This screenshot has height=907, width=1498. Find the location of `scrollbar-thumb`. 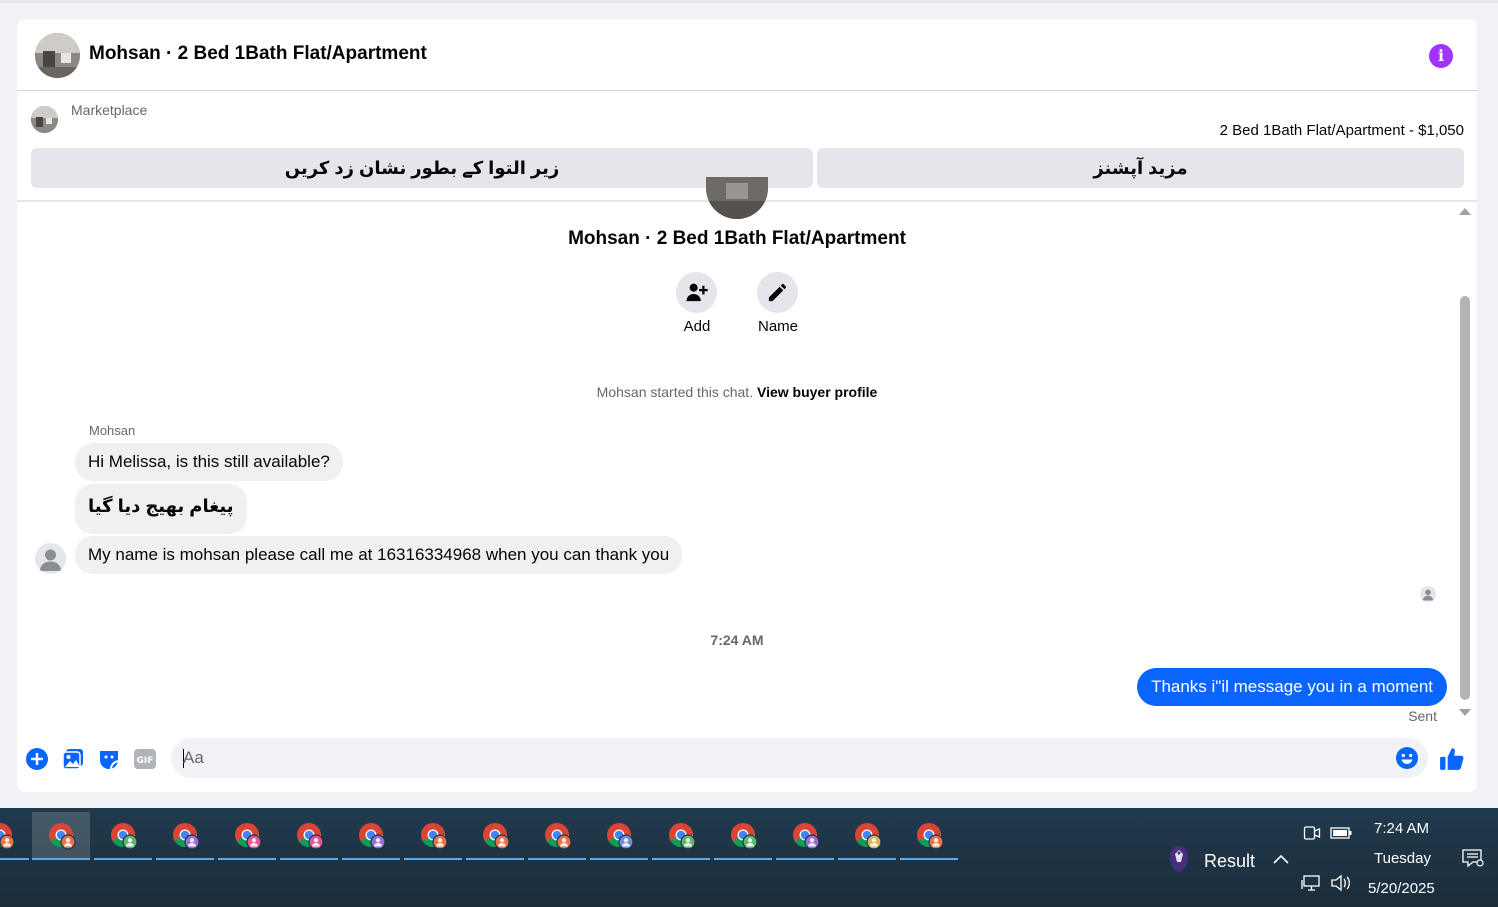

scrollbar-thumb is located at coordinates (1465, 498).